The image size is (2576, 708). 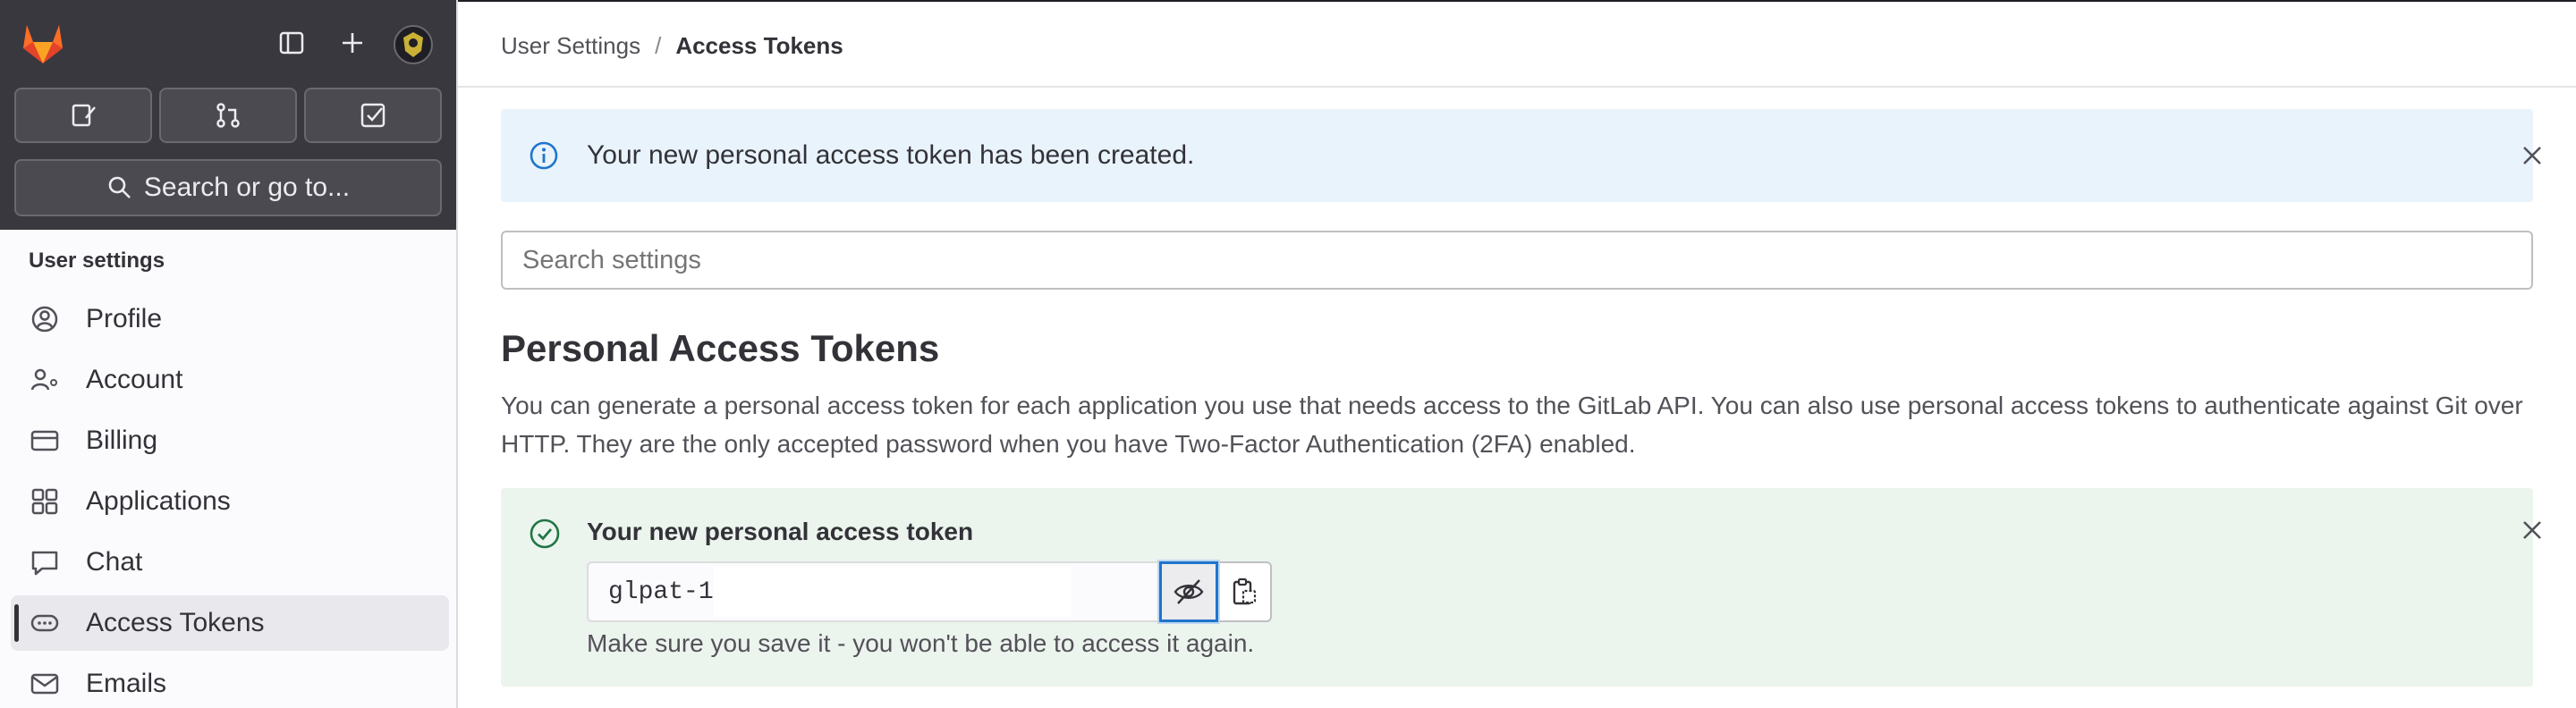 I want to click on new-token-title: Your new personal access token, so click(x=780, y=531).